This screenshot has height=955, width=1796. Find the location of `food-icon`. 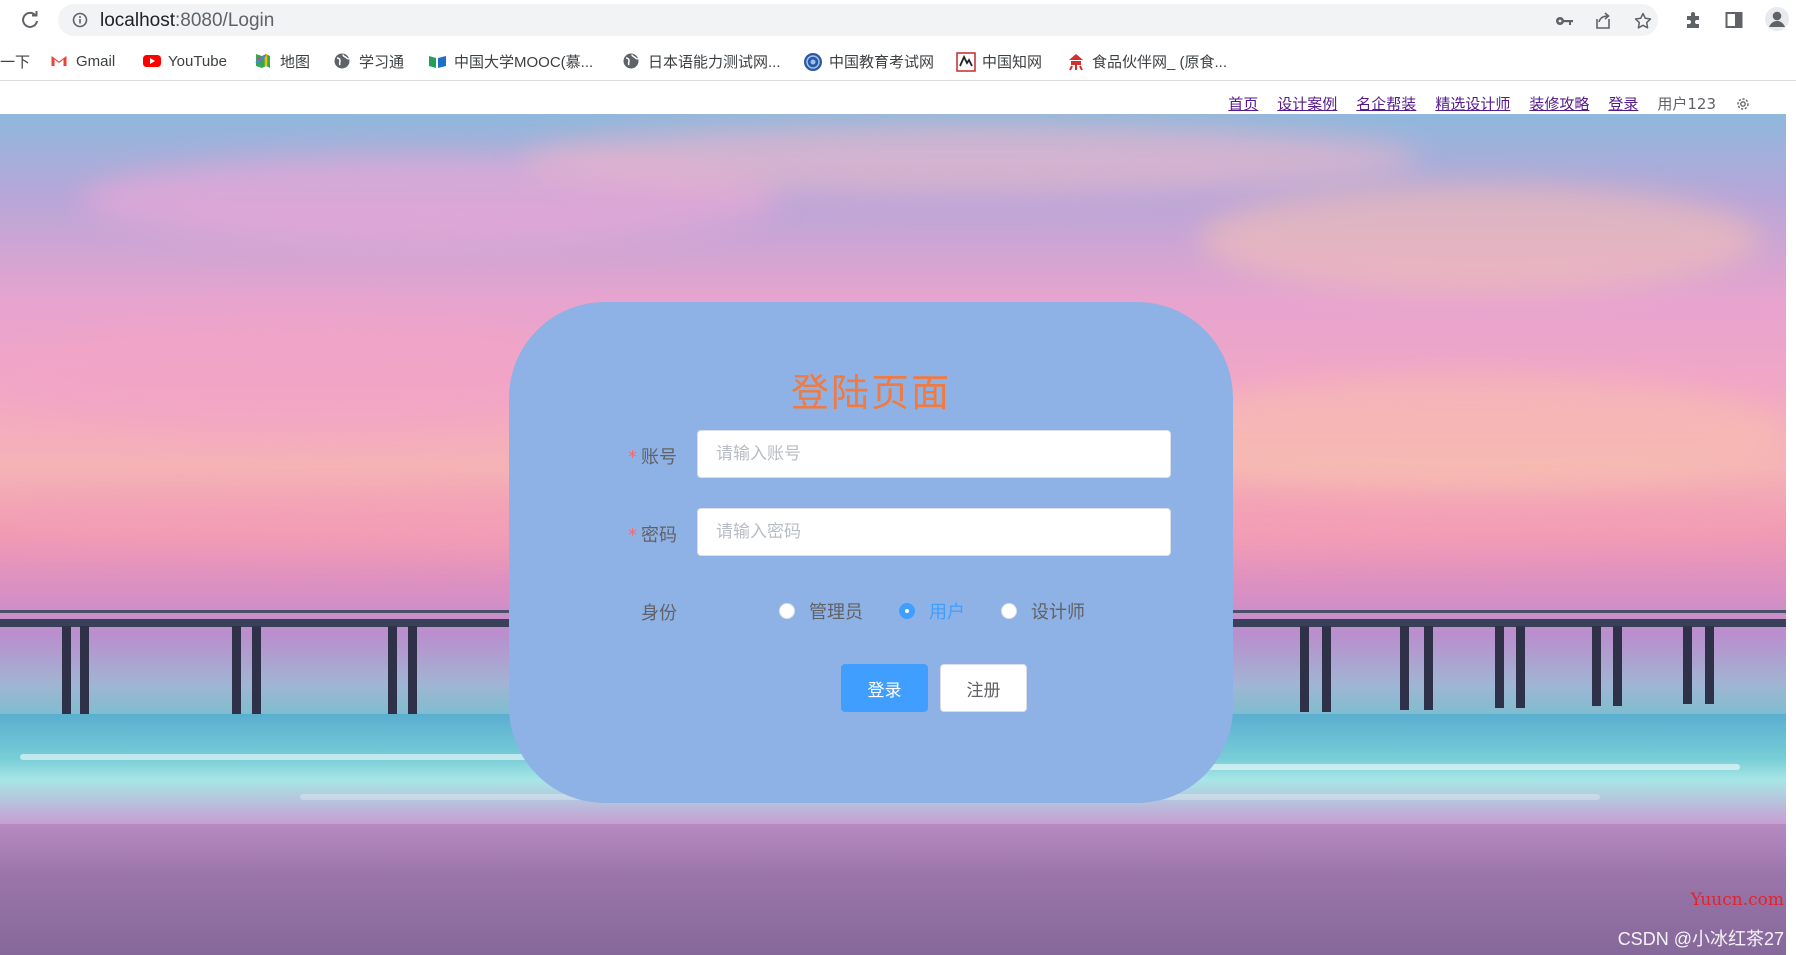

food-icon is located at coordinates (1075, 61).